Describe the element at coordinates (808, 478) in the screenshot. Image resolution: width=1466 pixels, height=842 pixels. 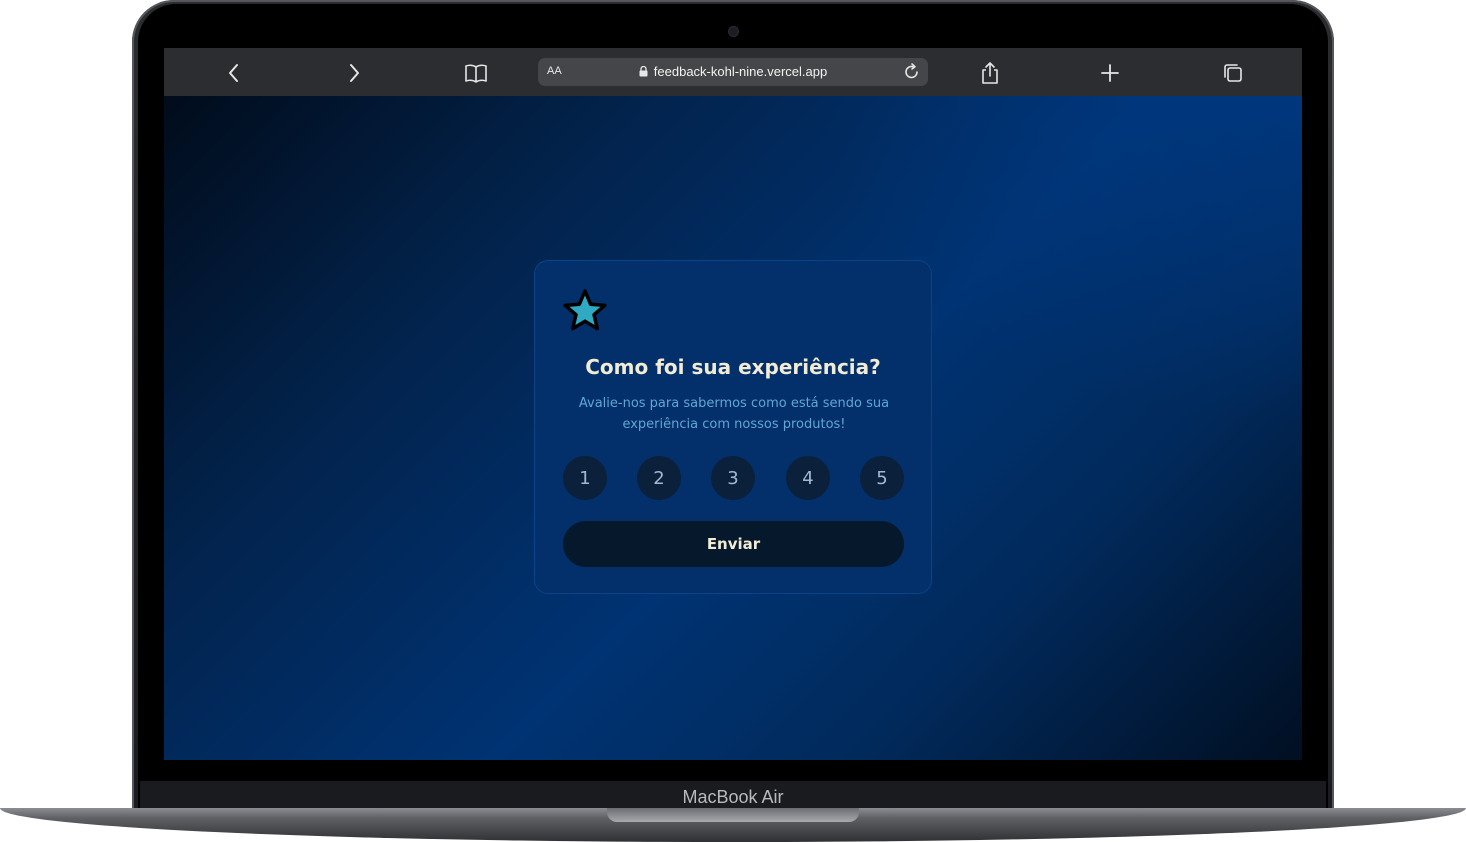
I see `rating-button-4: 4` at that location.